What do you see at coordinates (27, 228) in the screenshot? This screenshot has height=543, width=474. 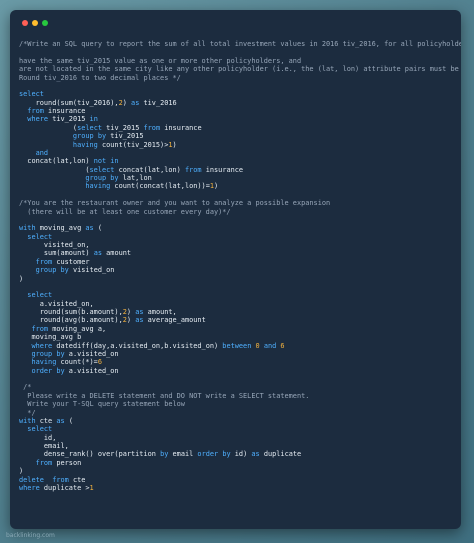 I see `code-keyword: with` at bounding box center [27, 228].